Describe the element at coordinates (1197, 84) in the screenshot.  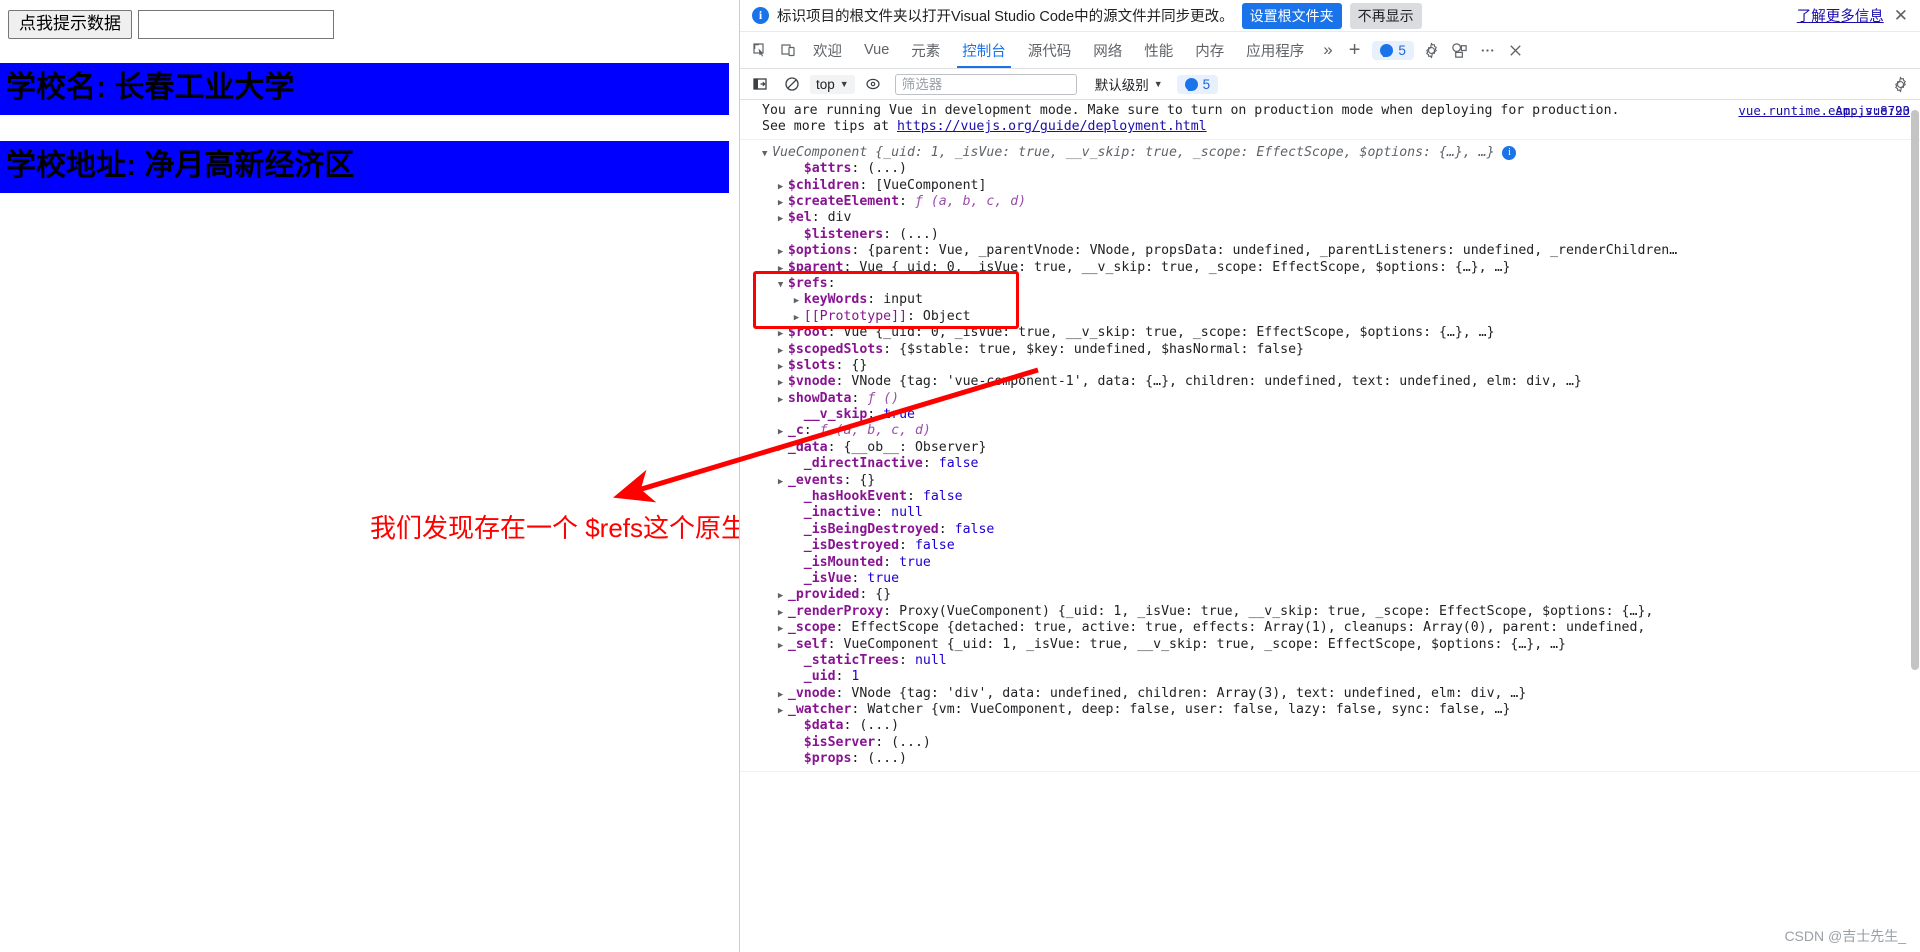
I see `issues-badge: 5` at that location.